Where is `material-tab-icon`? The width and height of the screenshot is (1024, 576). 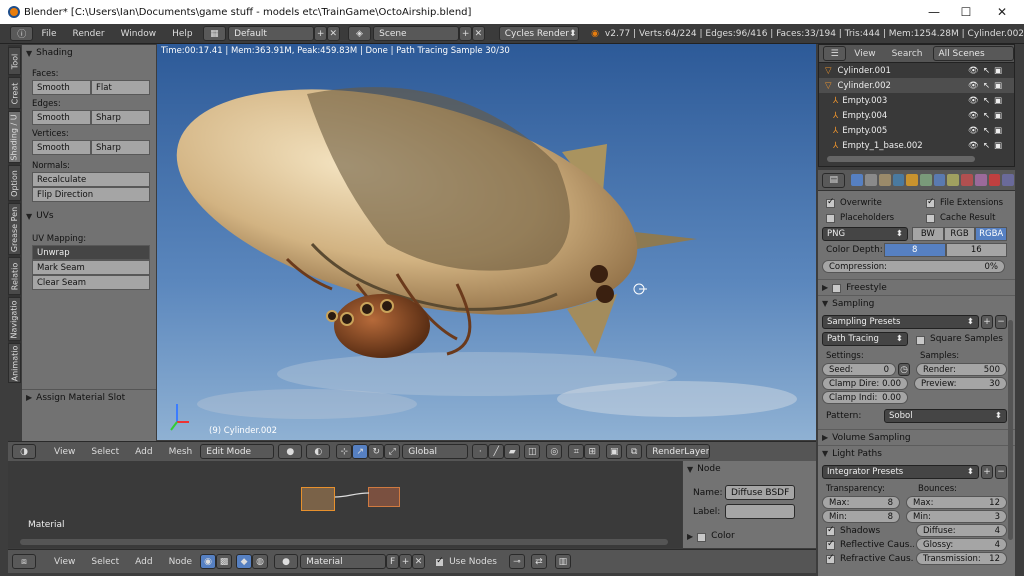 material-tab-icon is located at coordinates (967, 180).